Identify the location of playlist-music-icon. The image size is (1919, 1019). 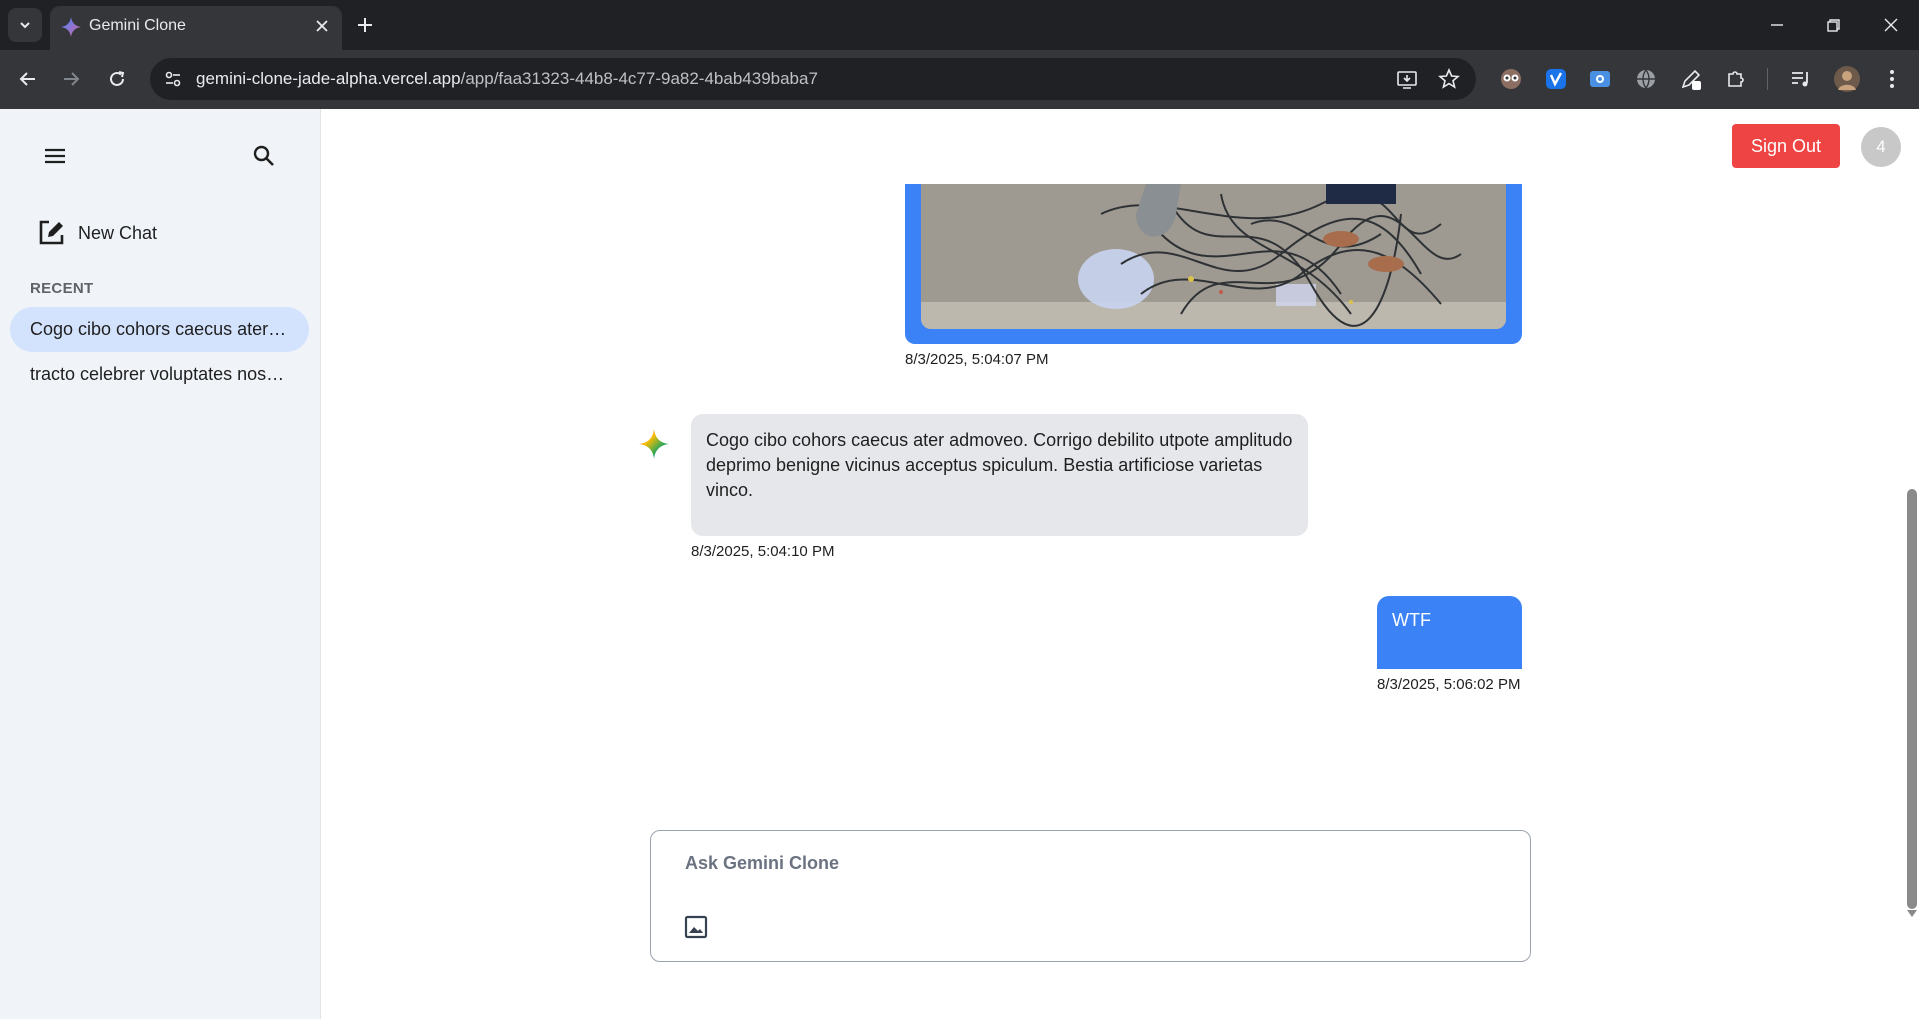
(1800, 79).